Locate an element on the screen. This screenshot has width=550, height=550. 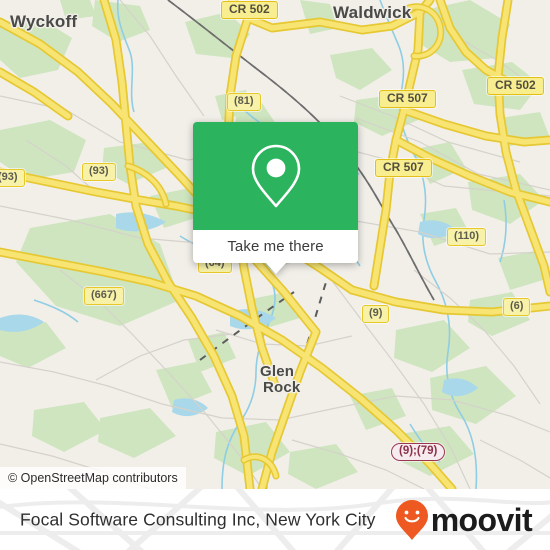
moovit-logo: moovit is located at coordinates (464, 520).